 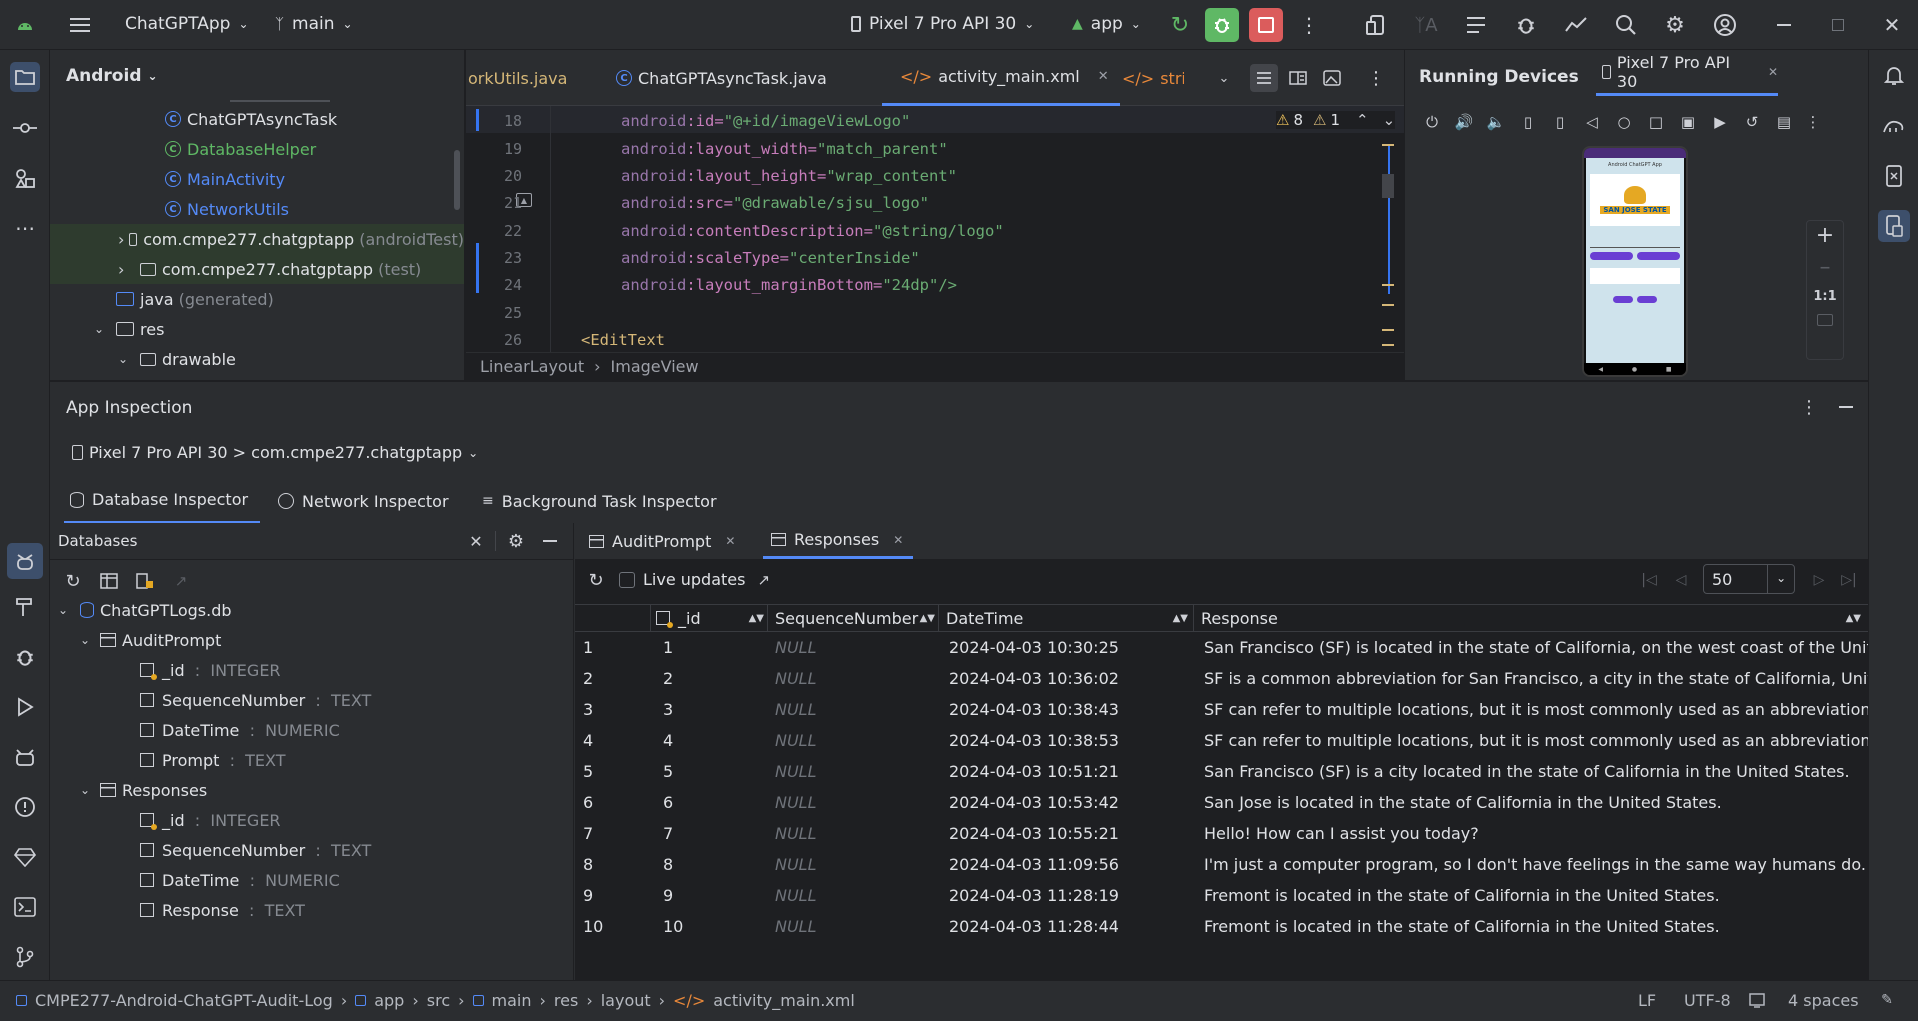 I want to click on account-icon, so click(x=1725, y=25).